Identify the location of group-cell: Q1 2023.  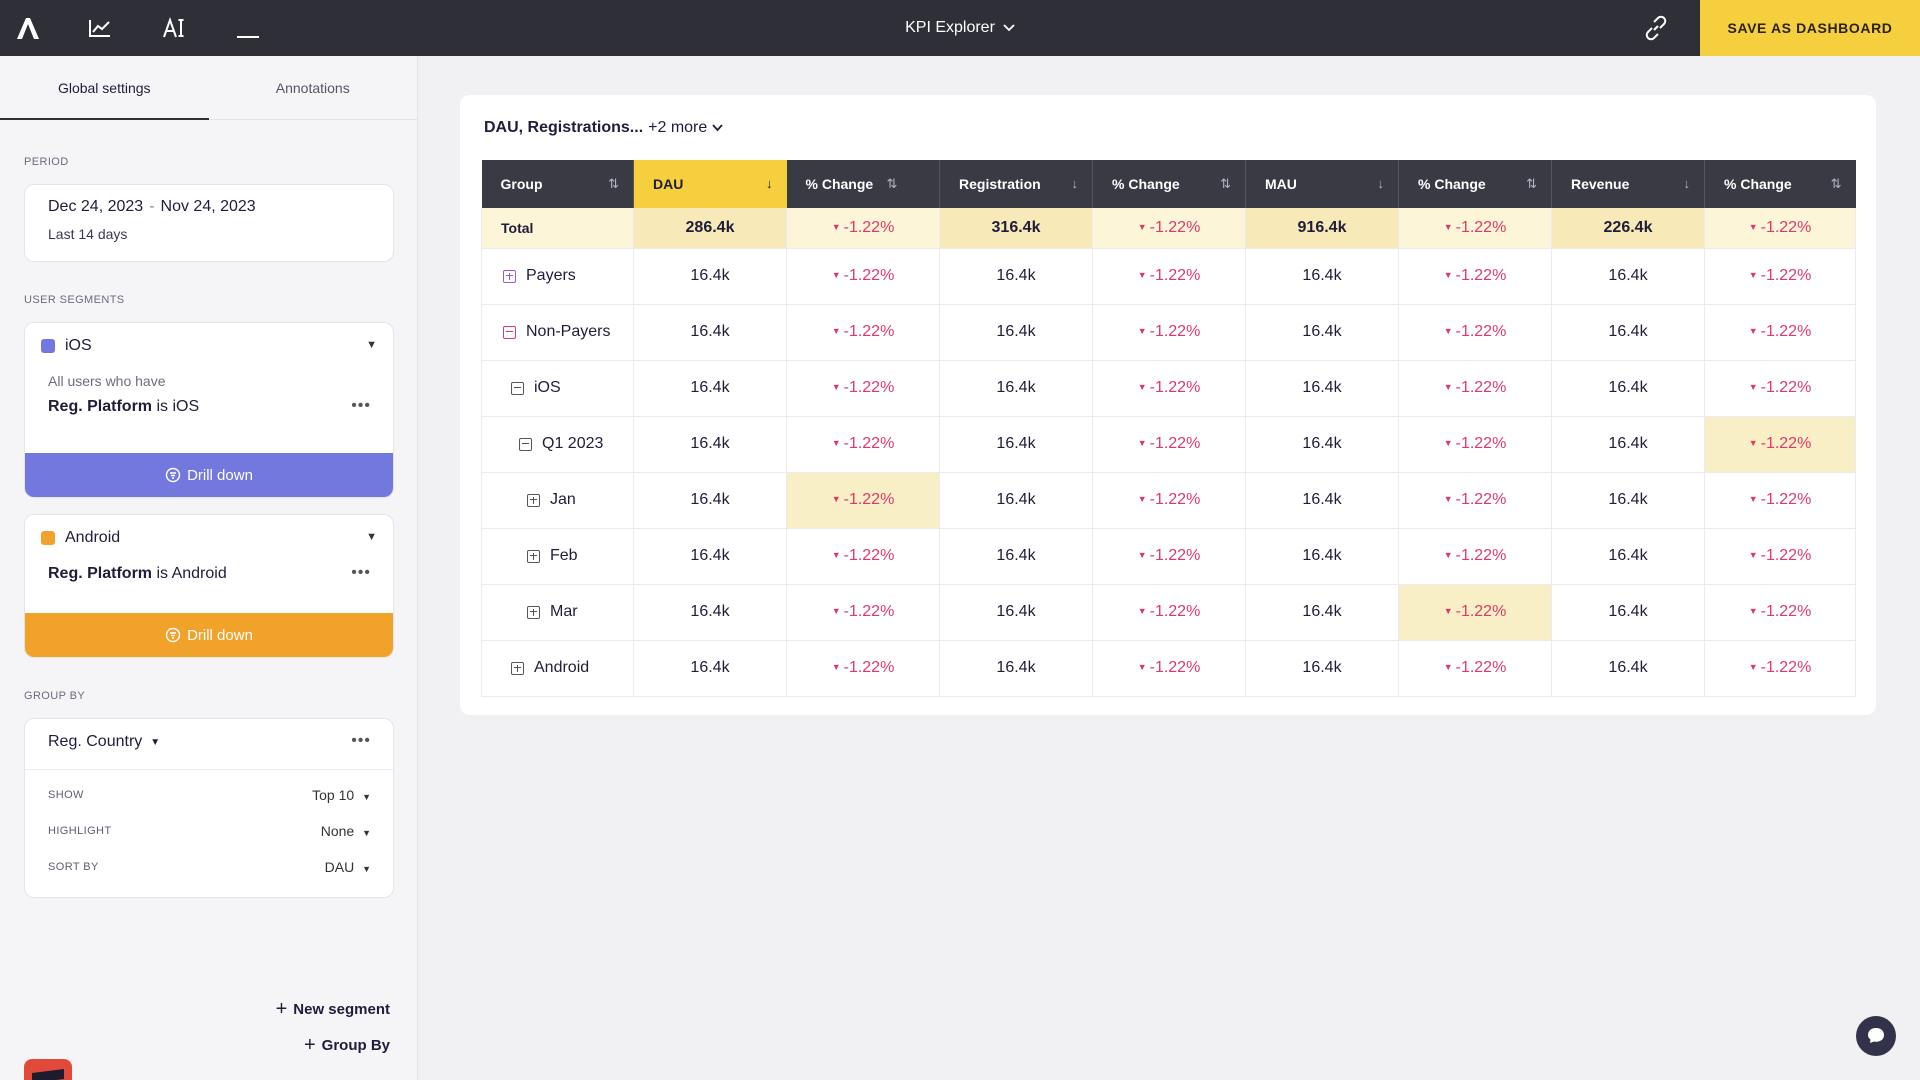
(557, 444).